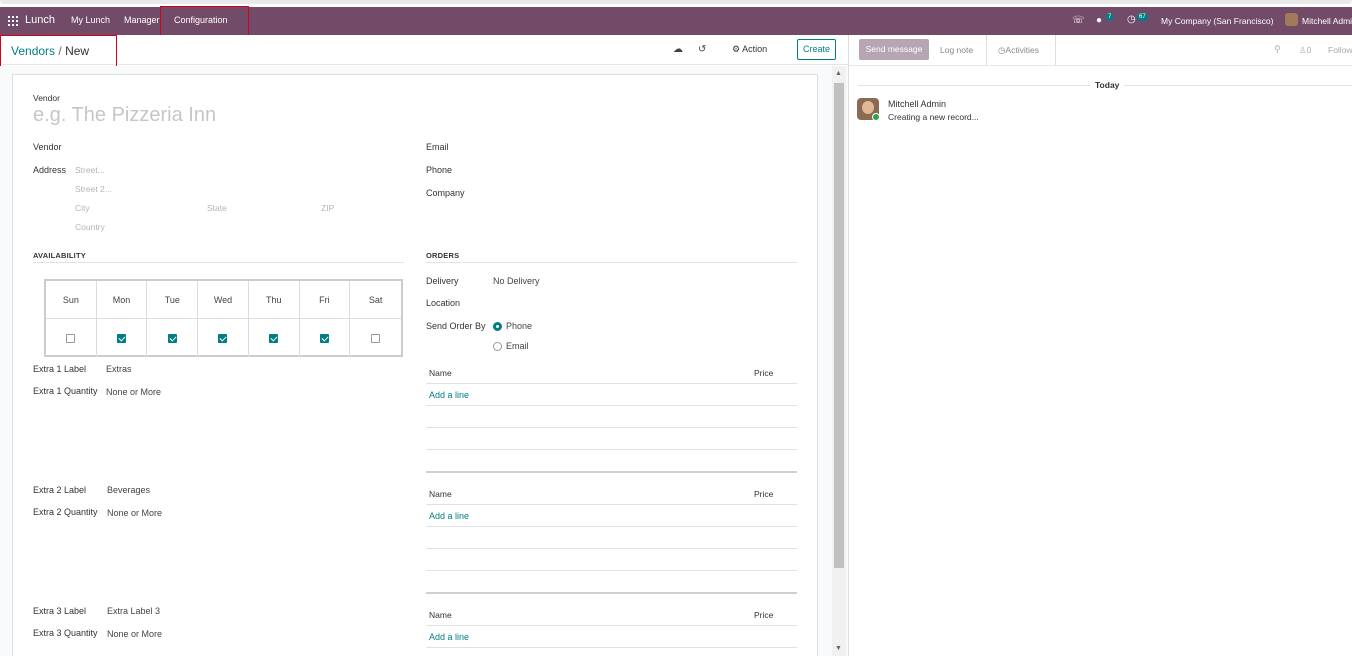  Describe the element at coordinates (71, 338) in the screenshot. I see `checkbox-sun` at that location.